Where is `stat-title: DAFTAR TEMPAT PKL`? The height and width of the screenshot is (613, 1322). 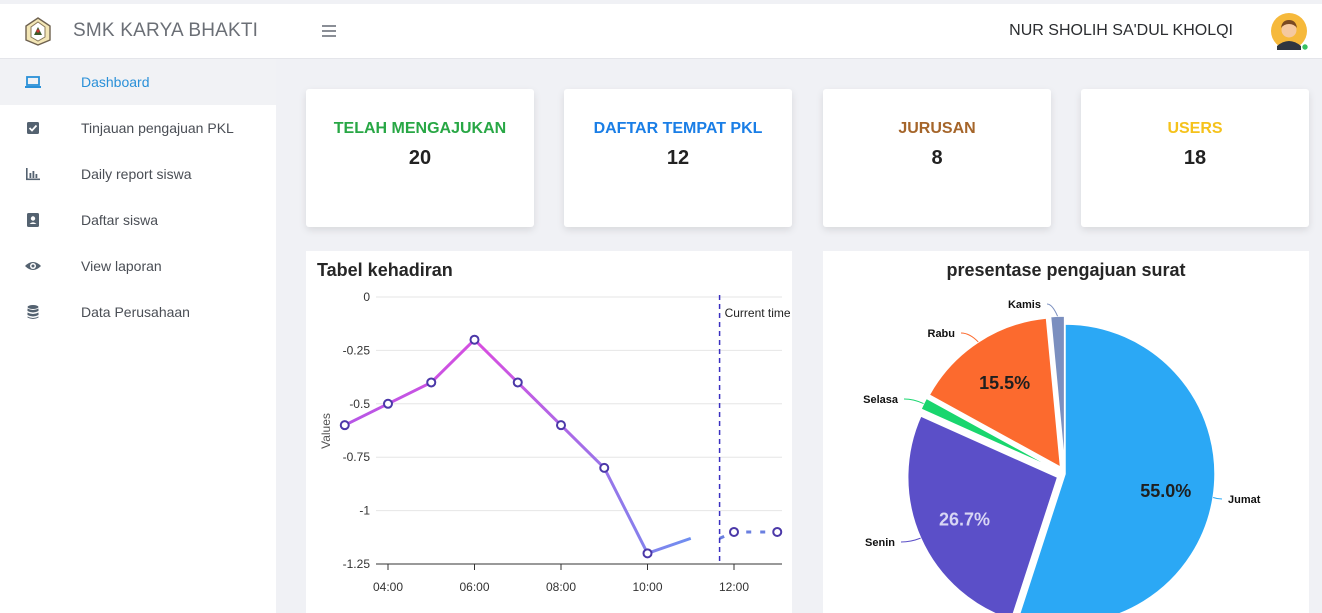 stat-title: DAFTAR TEMPAT PKL is located at coordinates (678, 128).